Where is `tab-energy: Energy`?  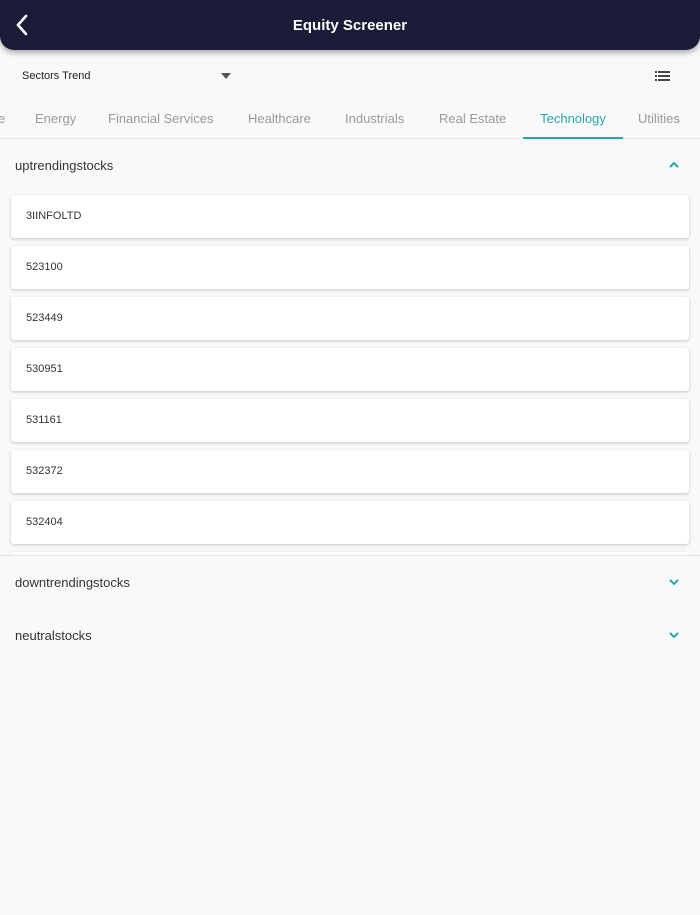 tab-energy: Energy is located at coordinates (55, 119).